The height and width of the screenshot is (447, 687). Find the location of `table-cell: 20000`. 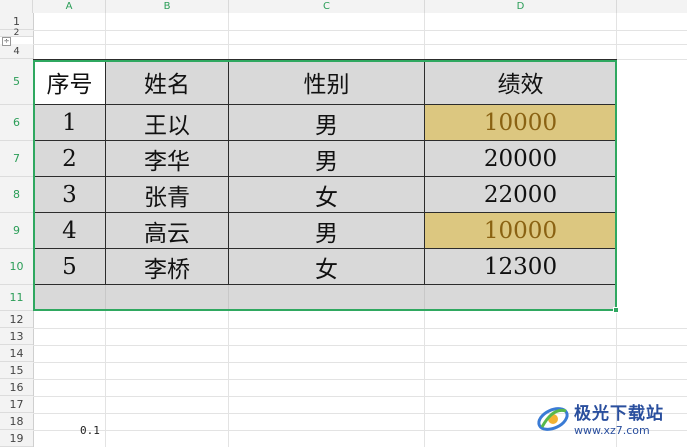

table-cell: 20000 is located at coordinates (521, 159).